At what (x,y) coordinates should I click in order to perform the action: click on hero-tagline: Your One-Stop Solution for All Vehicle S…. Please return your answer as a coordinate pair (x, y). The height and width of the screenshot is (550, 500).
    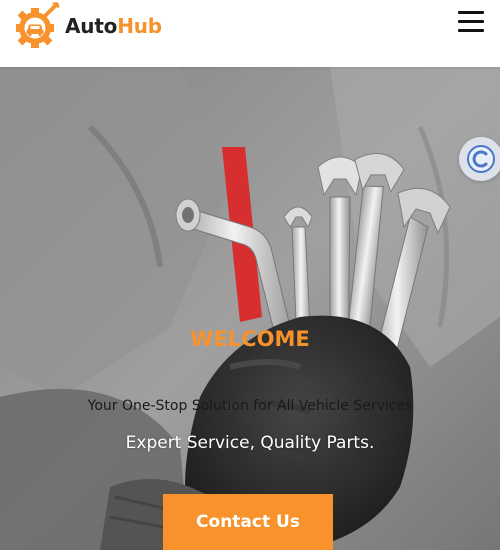
    Looking at the image, I should click on (250, 406).